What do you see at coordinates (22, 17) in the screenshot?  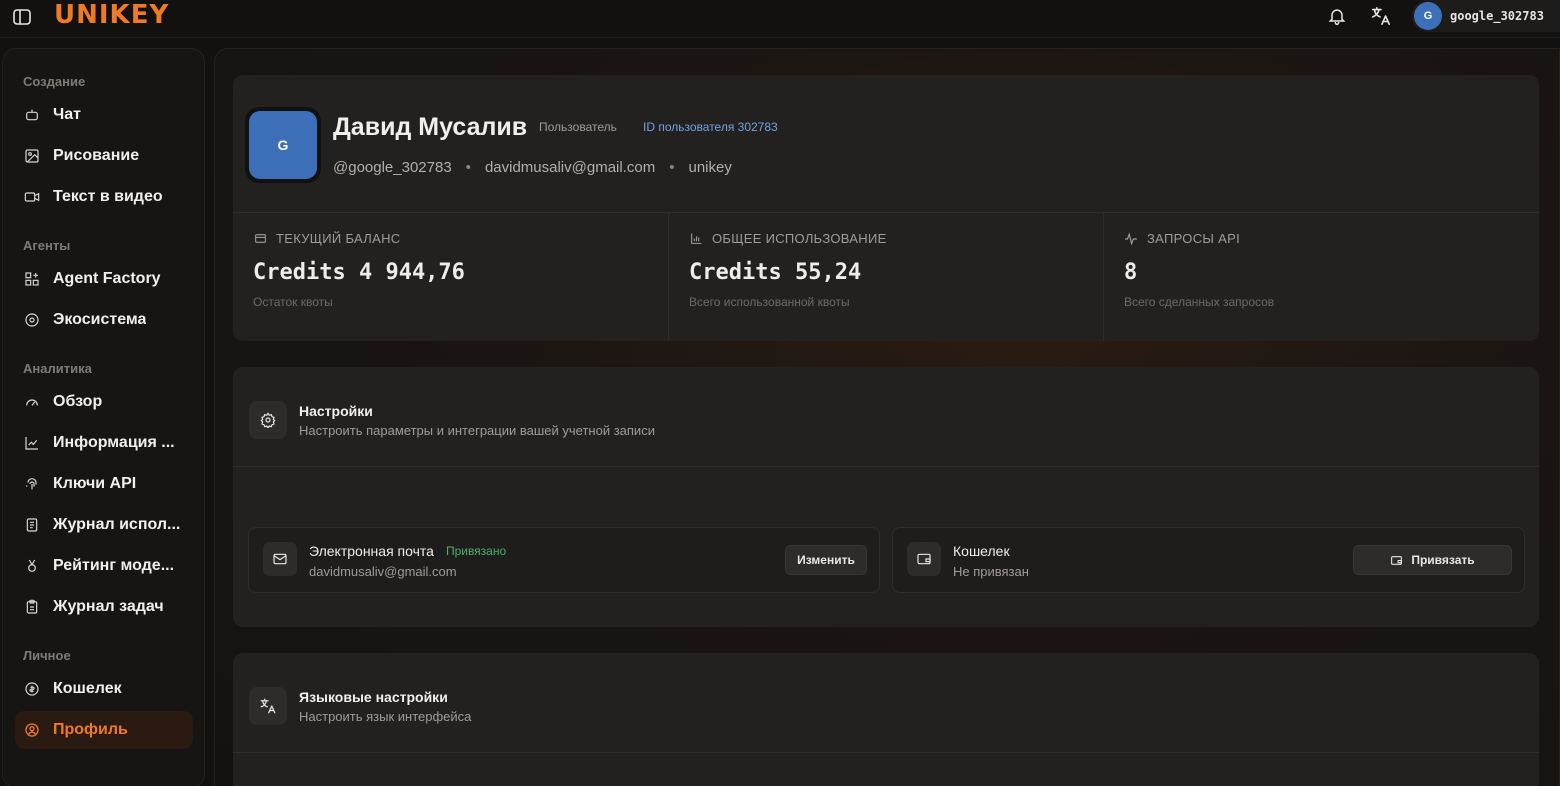 I see `panel-toggle-icon` at bounding box center [22, 17].